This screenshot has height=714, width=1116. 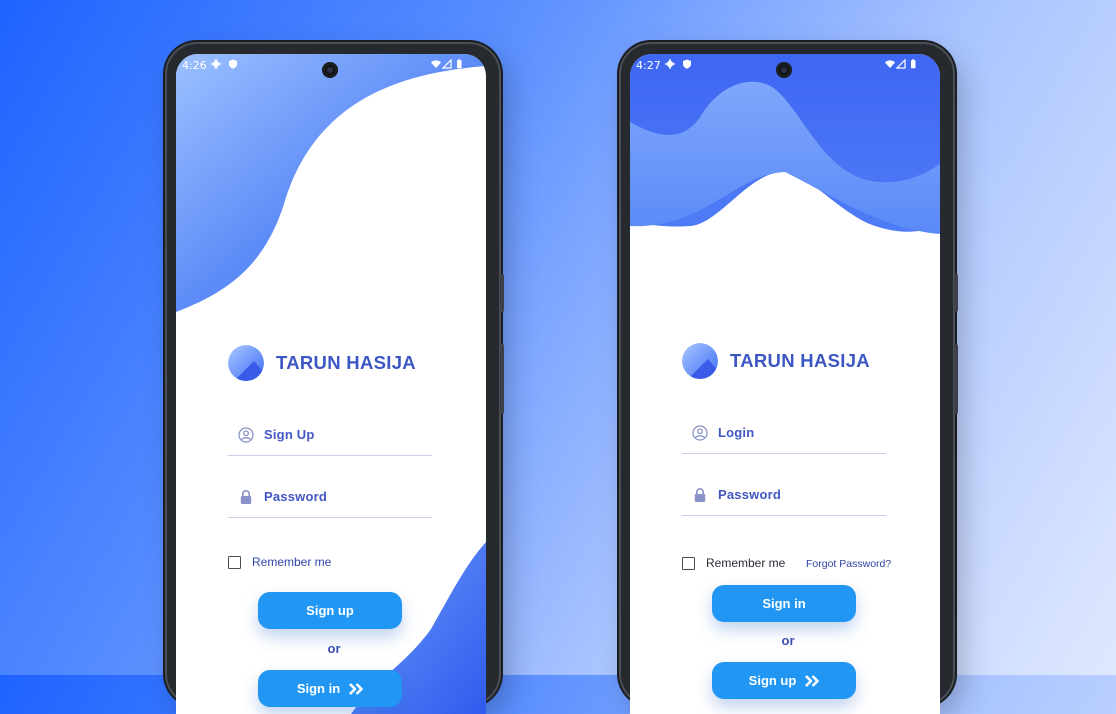 What do you see at coordinates (848, 564) in the screenshot?
I see `forgot-password-link: Forgot Password?` at bounding box center [848, 564].